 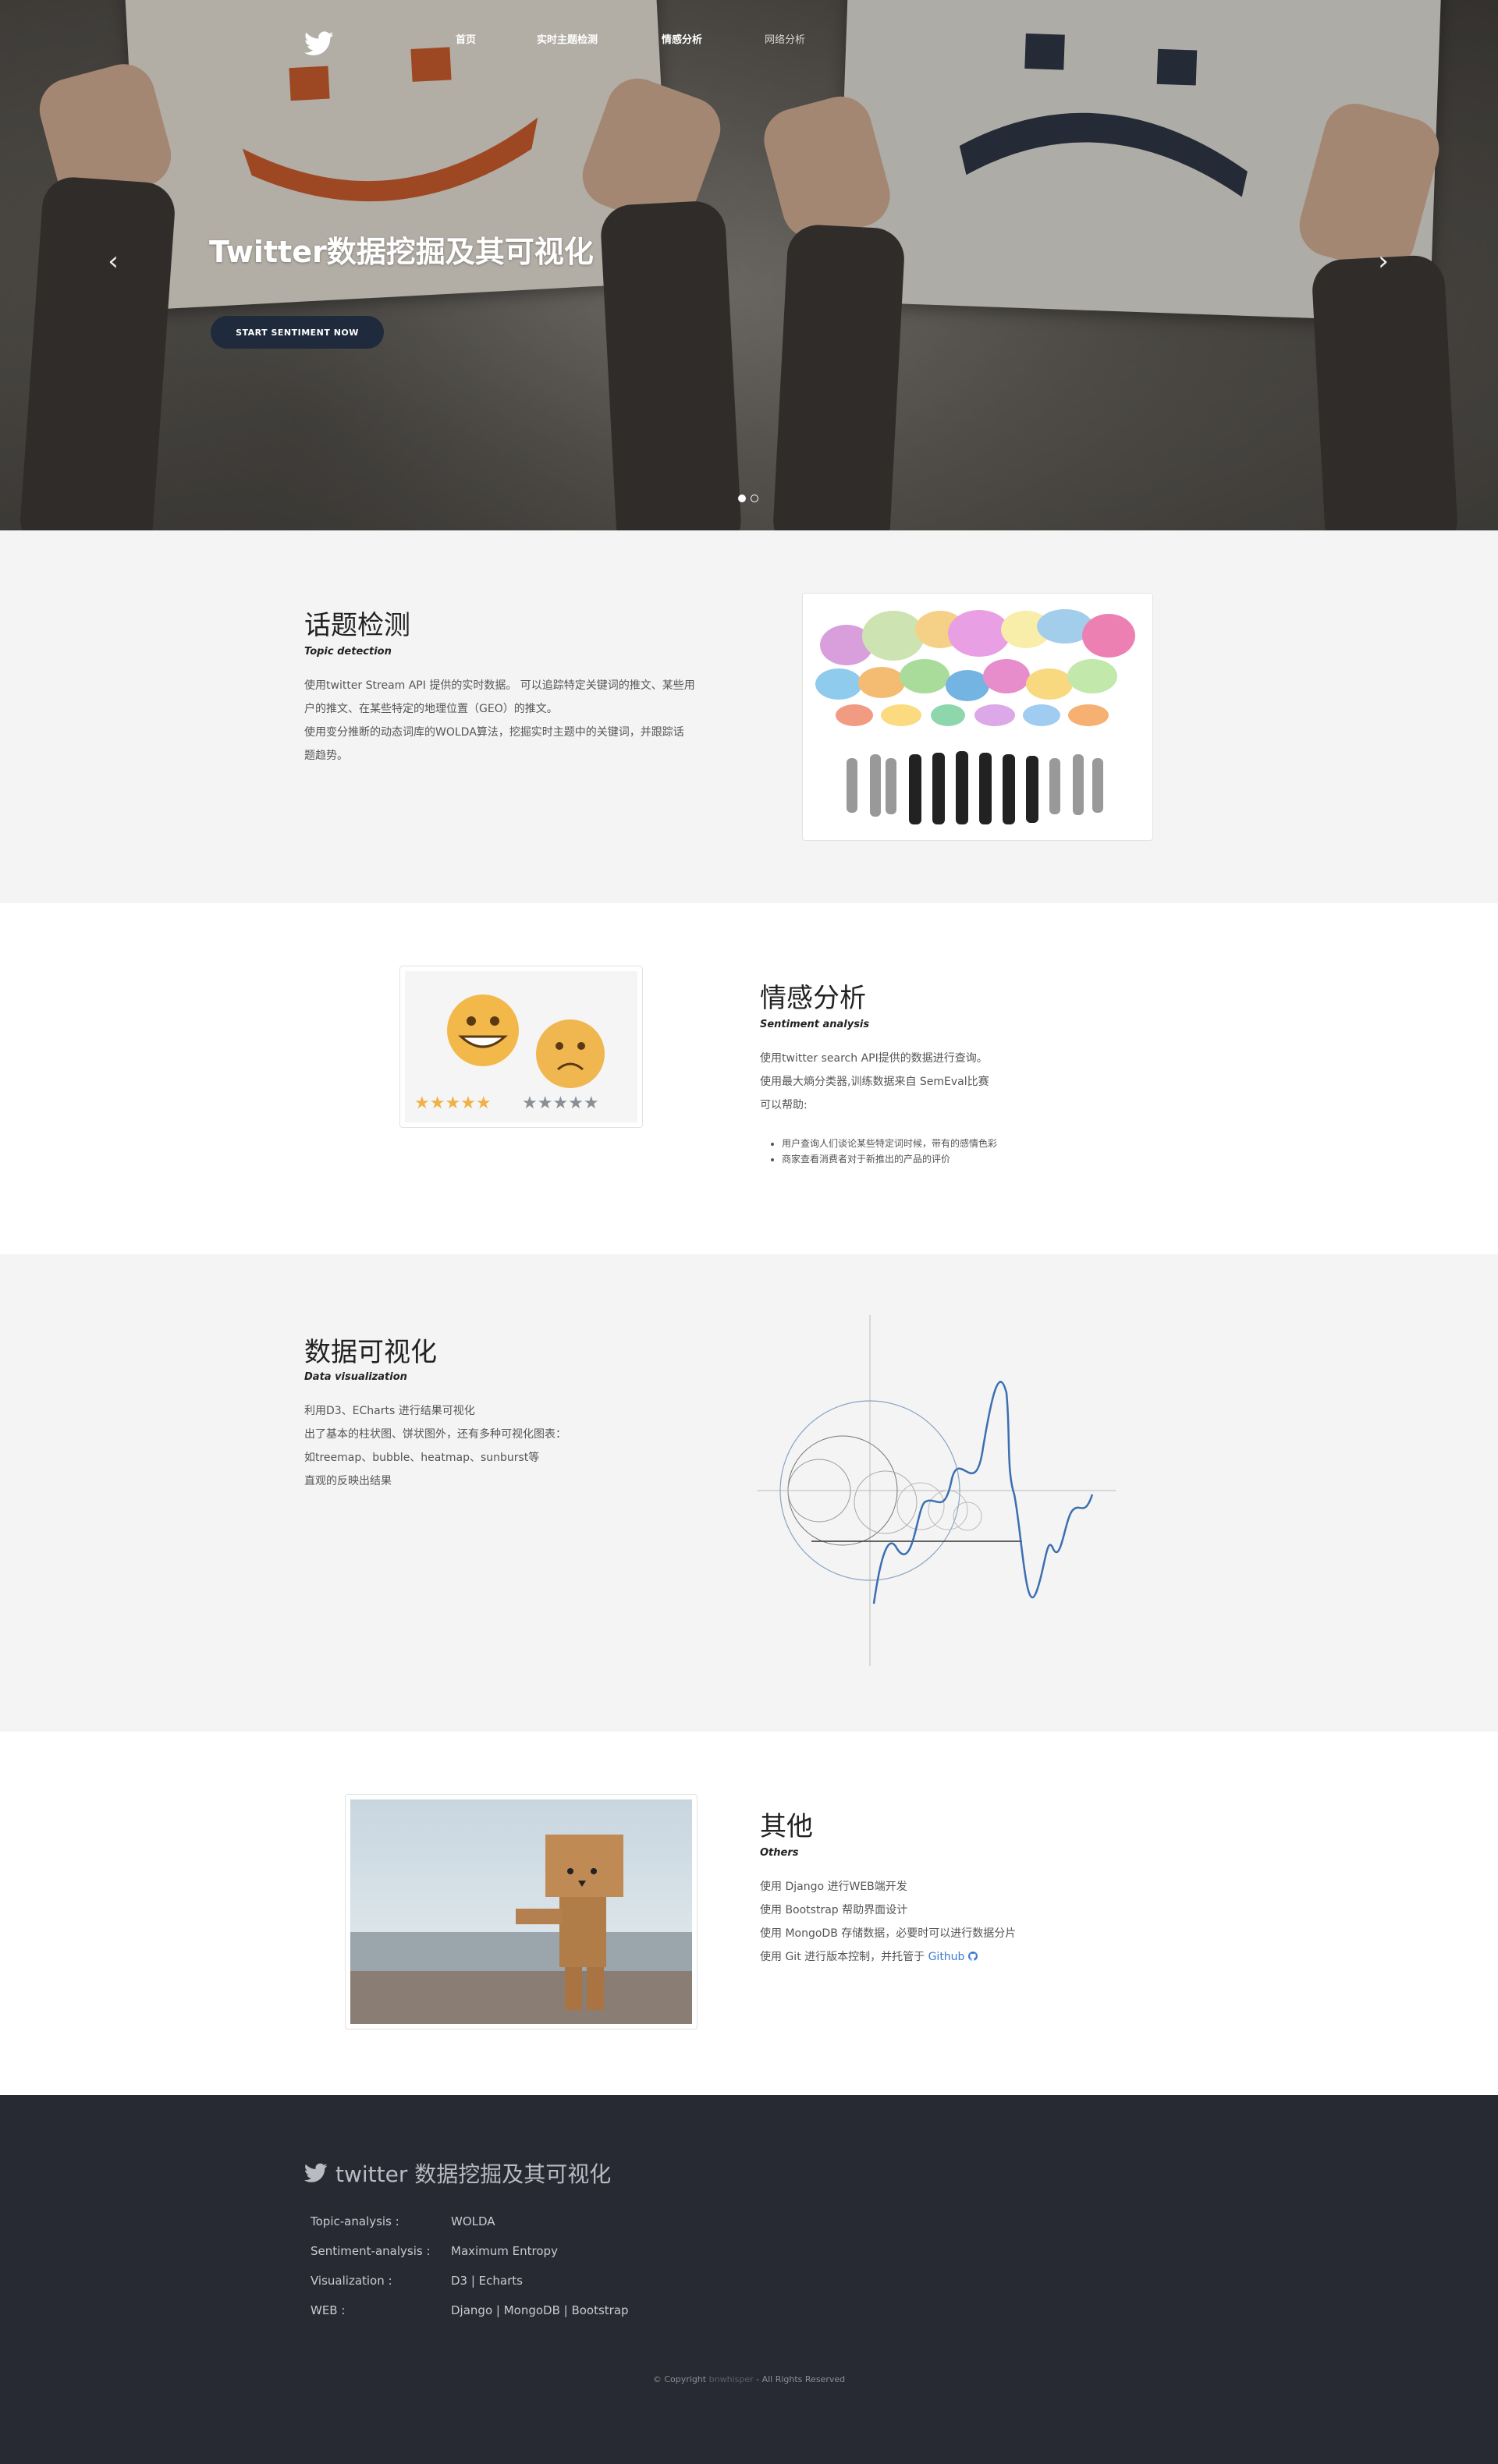 I want to click on topic-line: 题趋势。, so click(x=326, y=756).